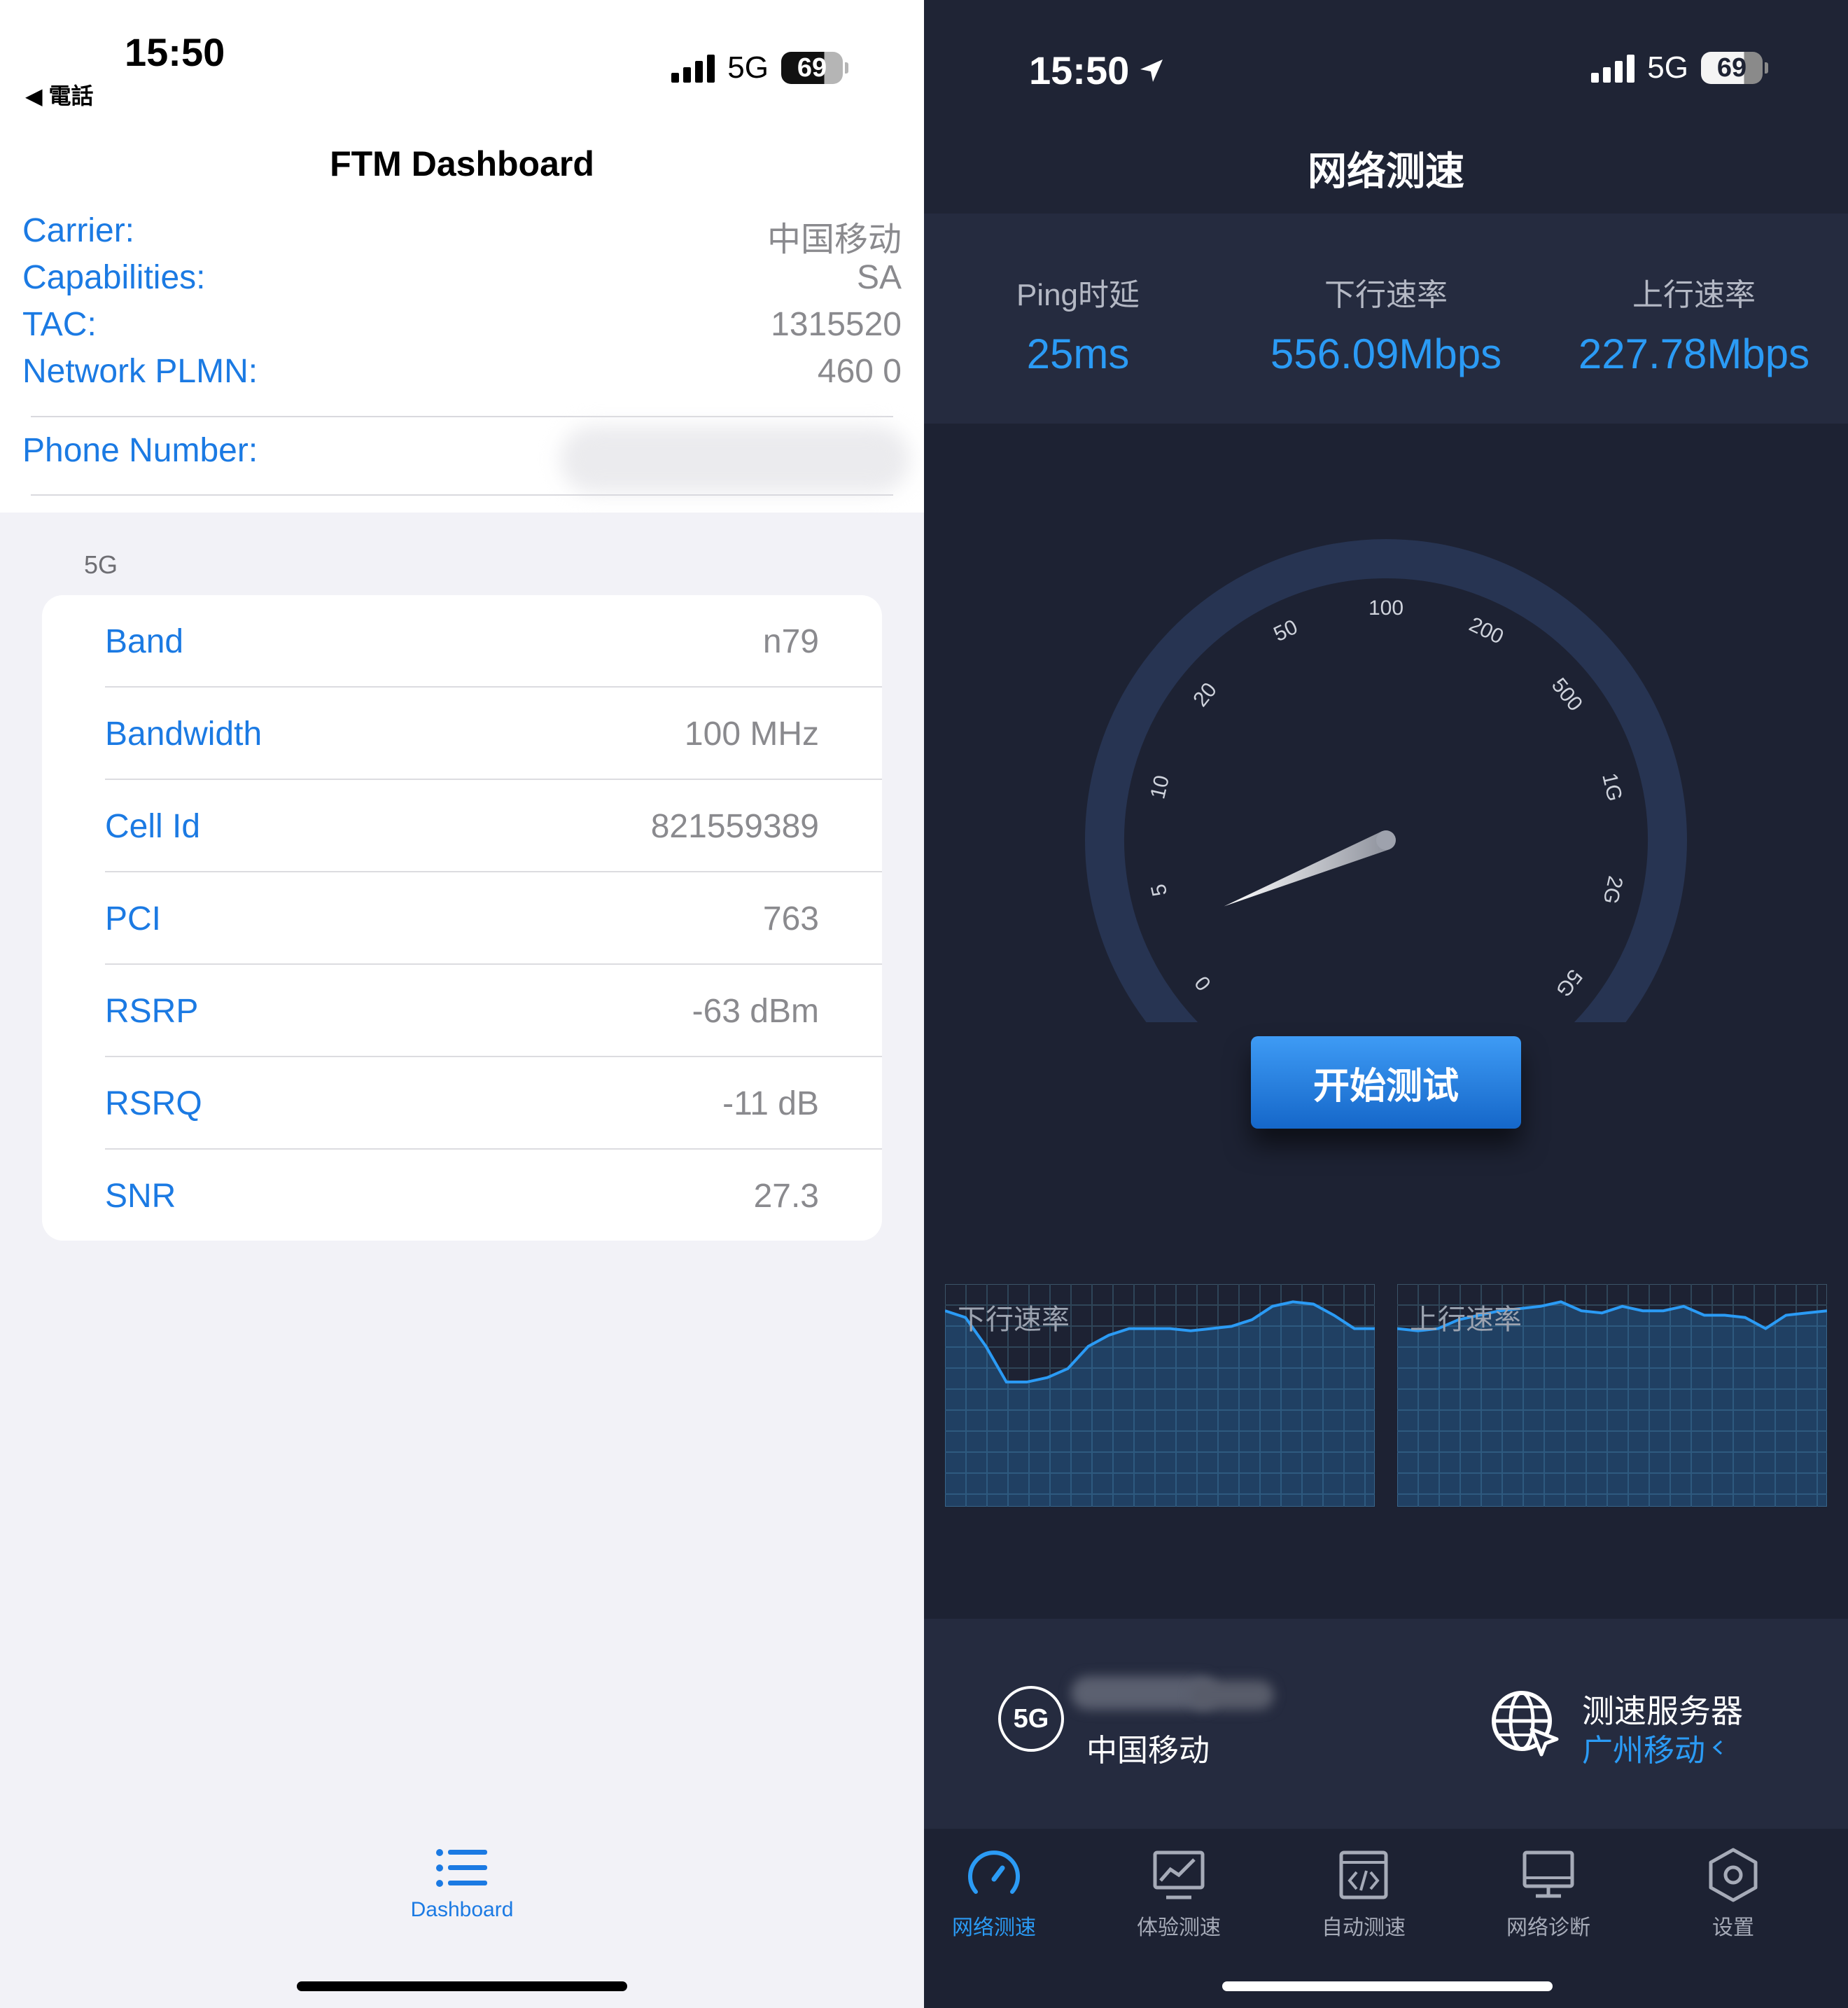 This screenshot has width=1848, height=2008. I want to click on tab-label: 自动测速, so click(1364, 1928).